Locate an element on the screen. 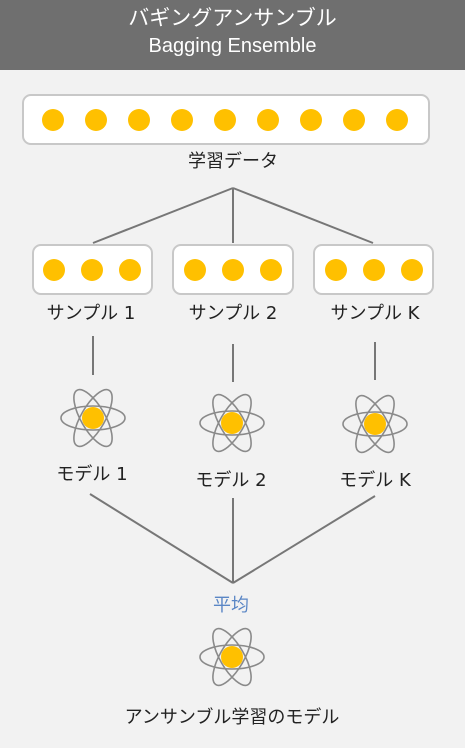 The image size is (465, 748). model-1-atom-icon is located at coordinates (93, 418).